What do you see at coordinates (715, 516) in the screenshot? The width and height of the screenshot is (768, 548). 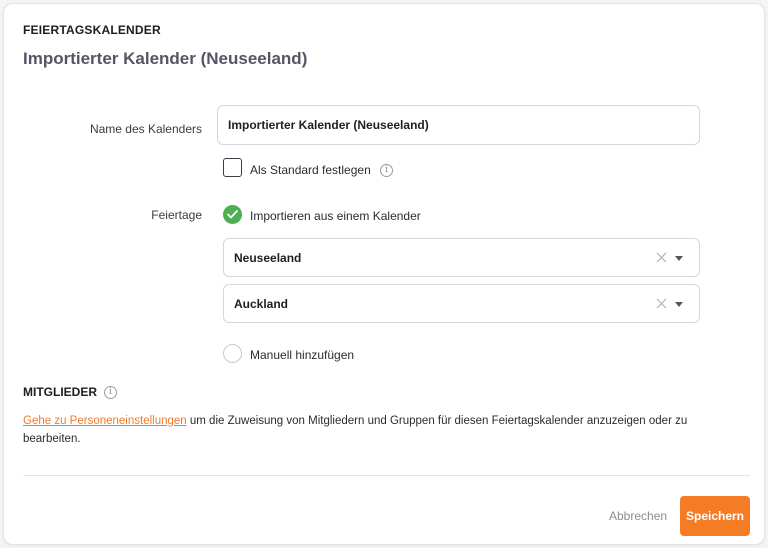 I see `save-button: Speichern` at bounding box center [715, 516].